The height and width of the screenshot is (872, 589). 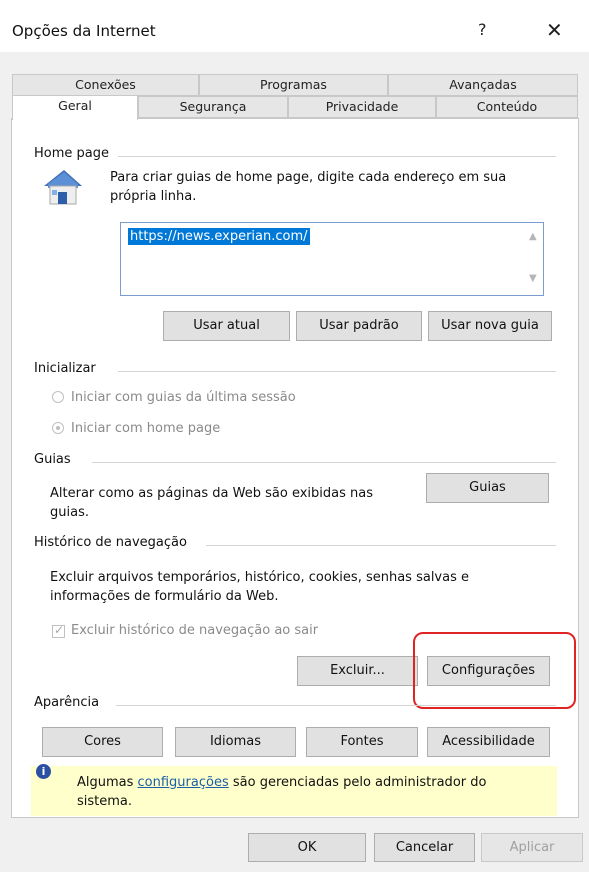 What do you see at coordinates (226, 326) in the screenshot?
I see `use-current-button: Usar atual` at bounding box center [226, 326].